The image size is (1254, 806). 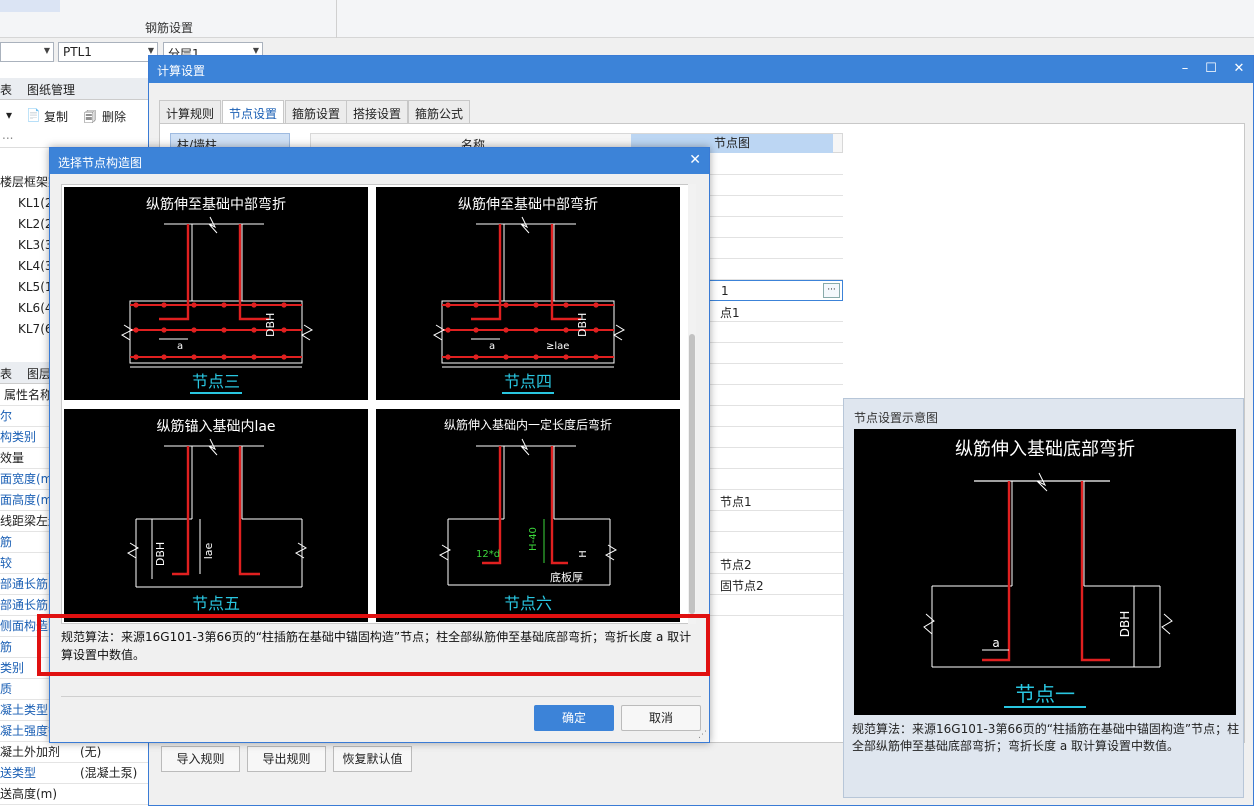 I want to click on ribbon-bar: 钢筋设置, so click(x=627, y=19).